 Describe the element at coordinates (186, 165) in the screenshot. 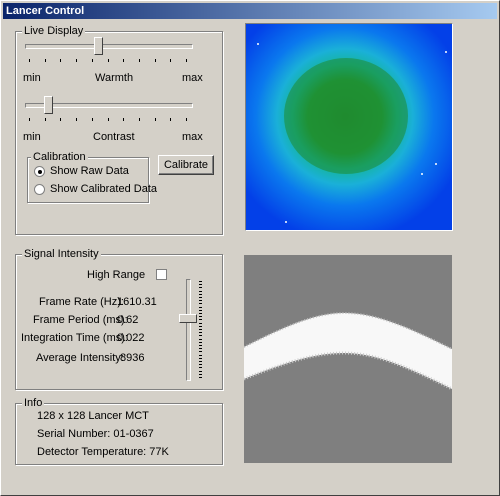

I see `calibrate-button: Calibrate` at that location.